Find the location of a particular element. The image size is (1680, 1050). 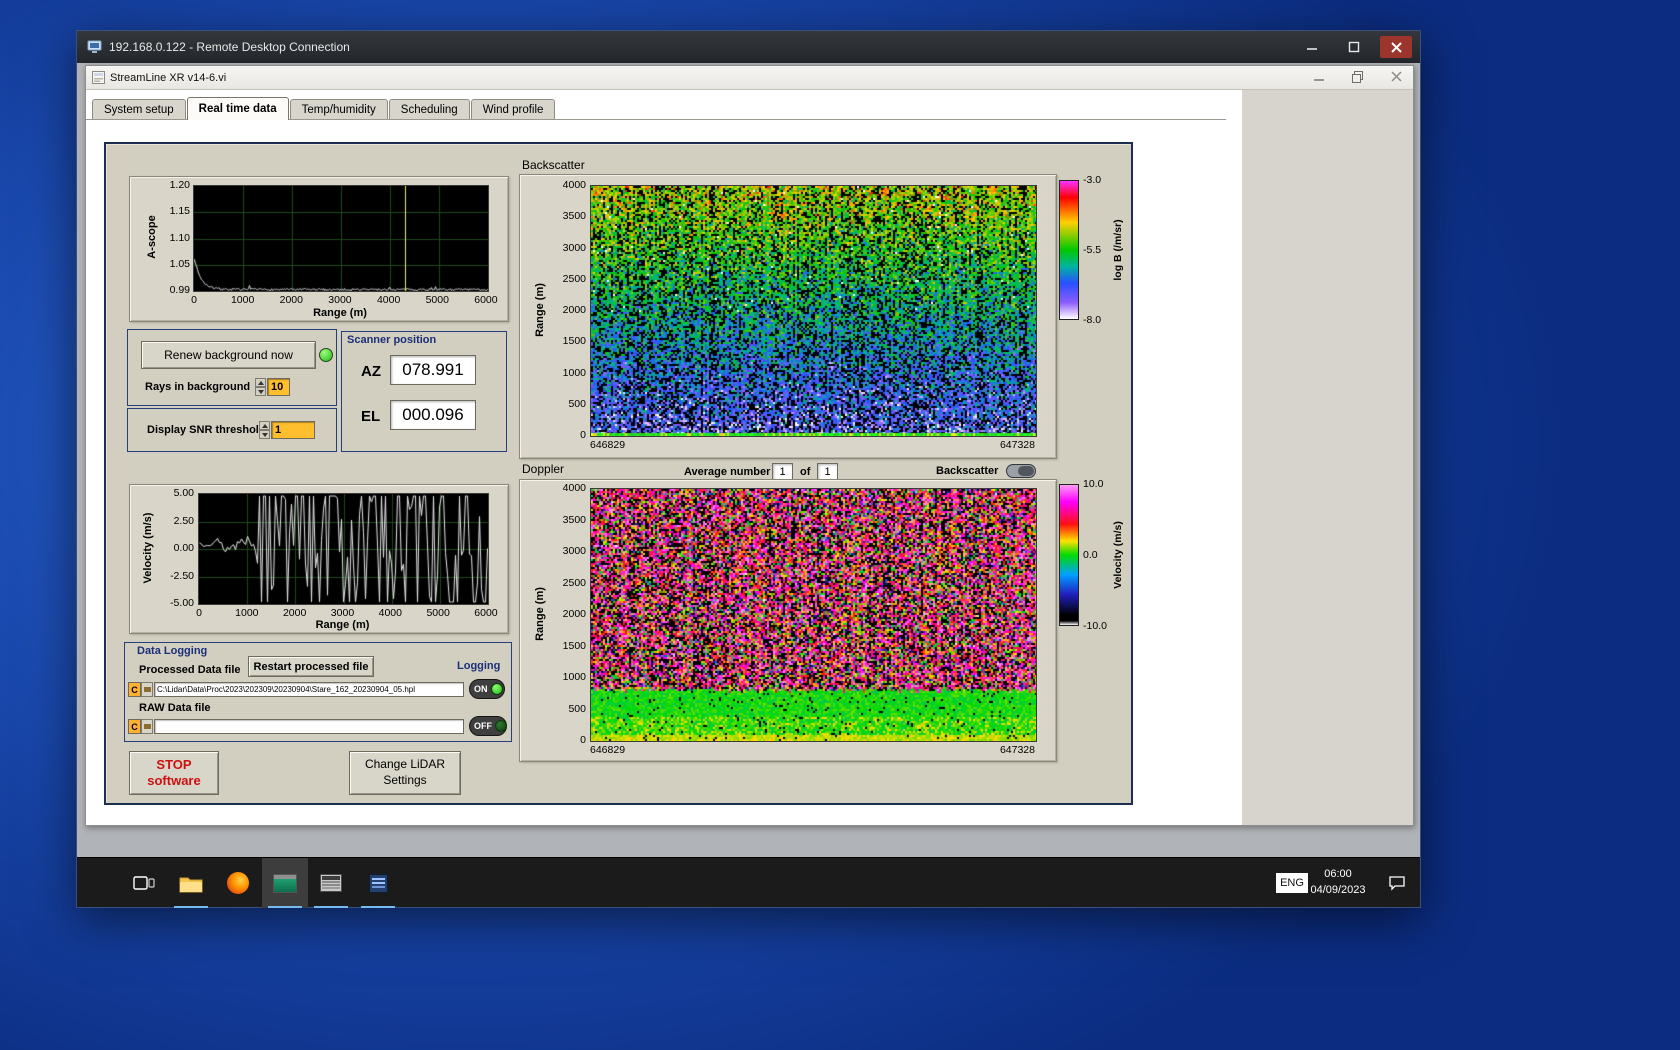

file-list-icon is located at coordinates (378, 883).